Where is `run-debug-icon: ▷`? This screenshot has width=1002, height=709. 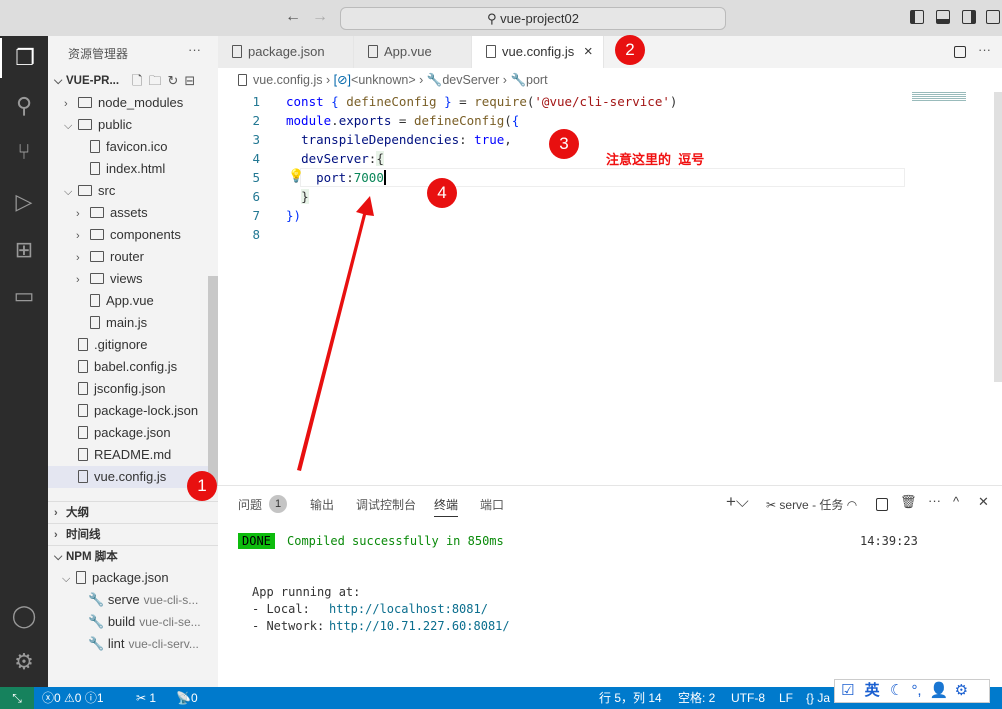
run-debug-icon: ▷ is located at coordinates (24, 202).